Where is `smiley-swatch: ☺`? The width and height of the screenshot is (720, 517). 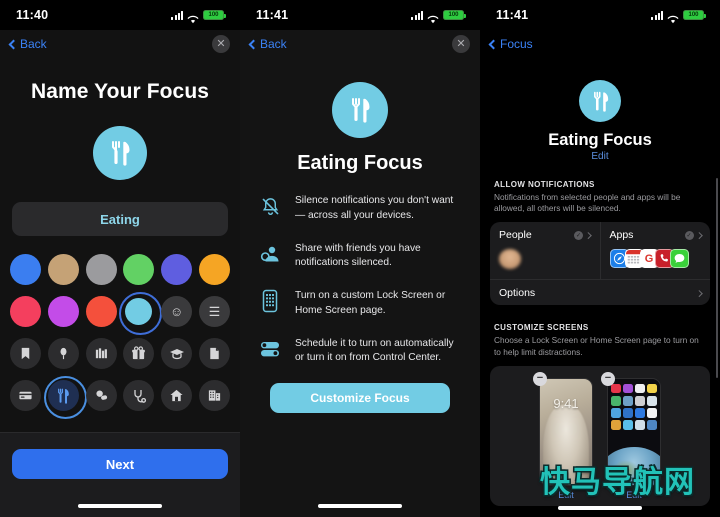
smiley-swatch: ☺ is located at coordinates (177, 311).